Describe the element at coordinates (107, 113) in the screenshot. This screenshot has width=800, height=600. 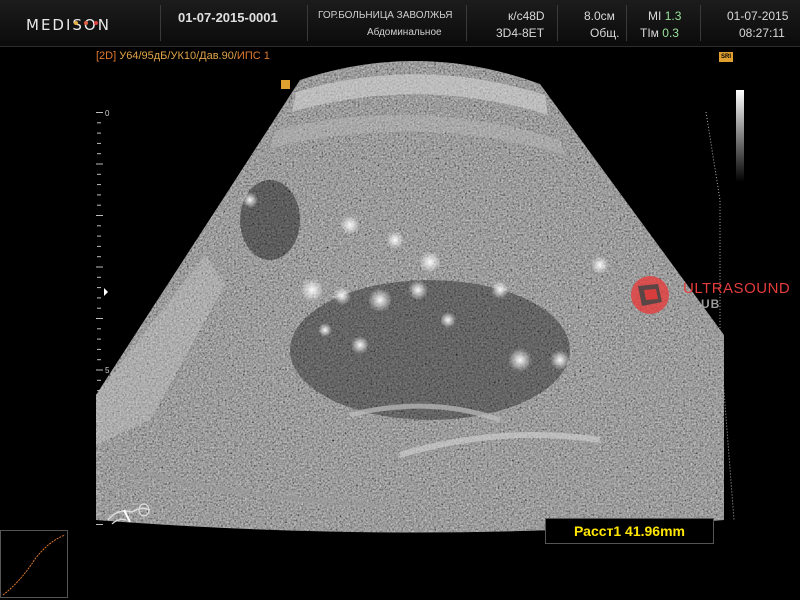
I see `ruler-label-0: 0` at that location.